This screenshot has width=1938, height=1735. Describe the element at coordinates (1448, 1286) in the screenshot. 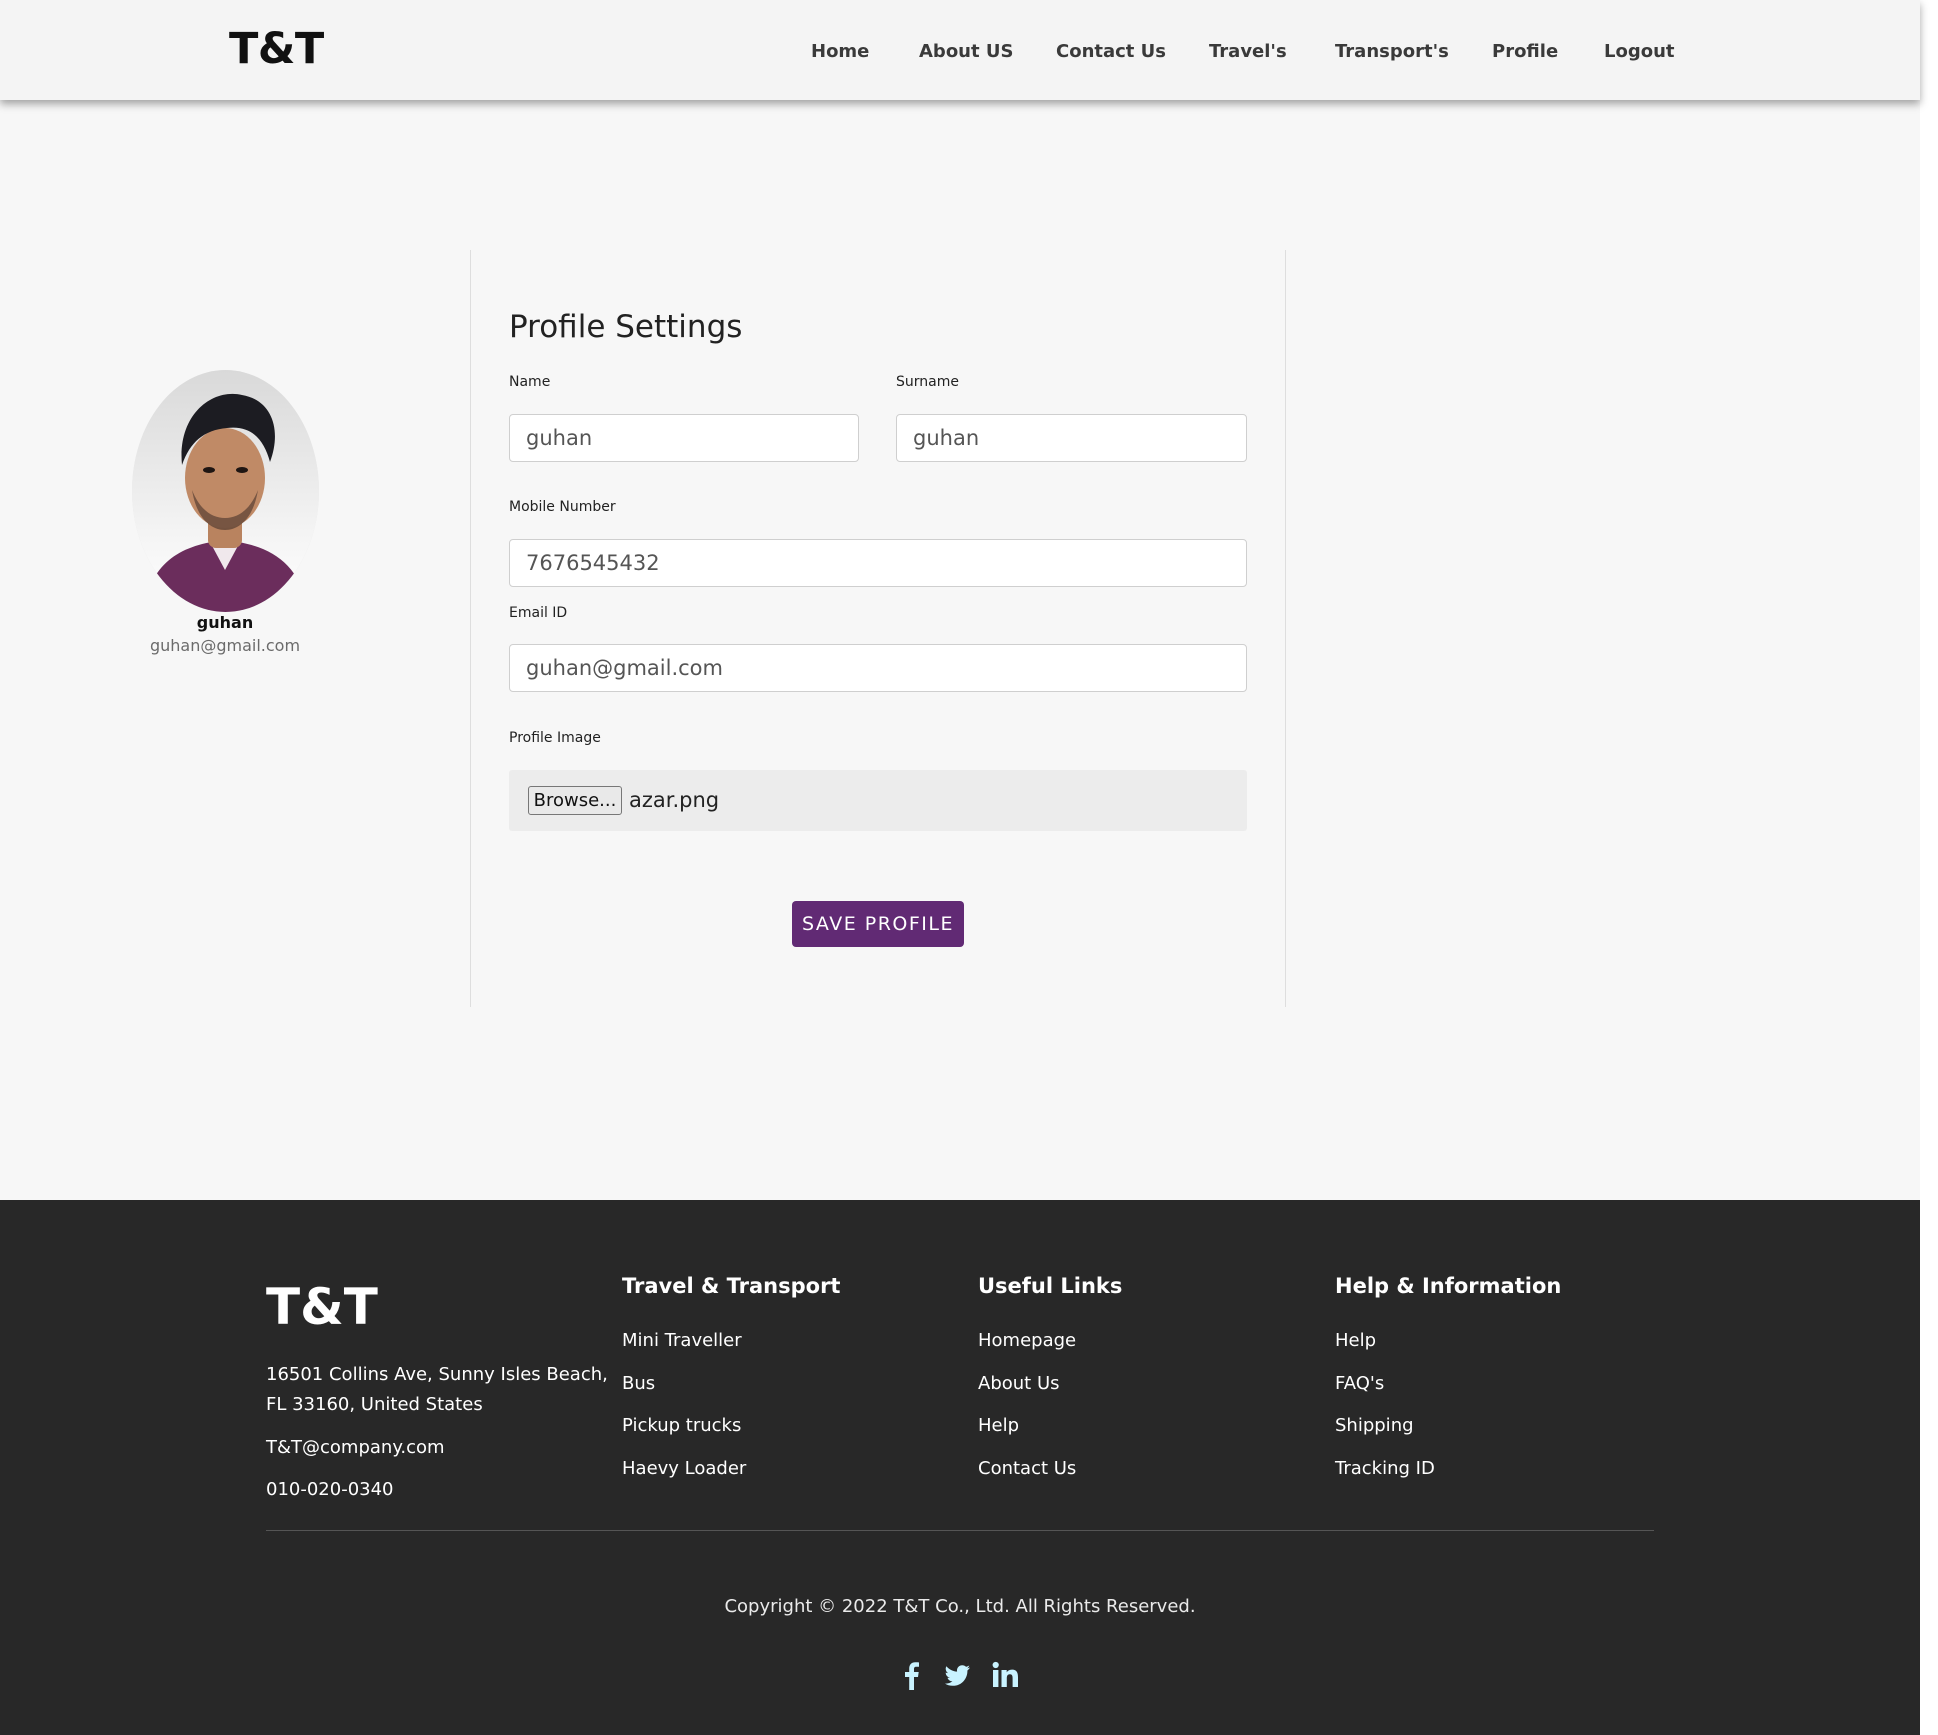

I see `footer-heading-help-information: Help & Information` at that location.